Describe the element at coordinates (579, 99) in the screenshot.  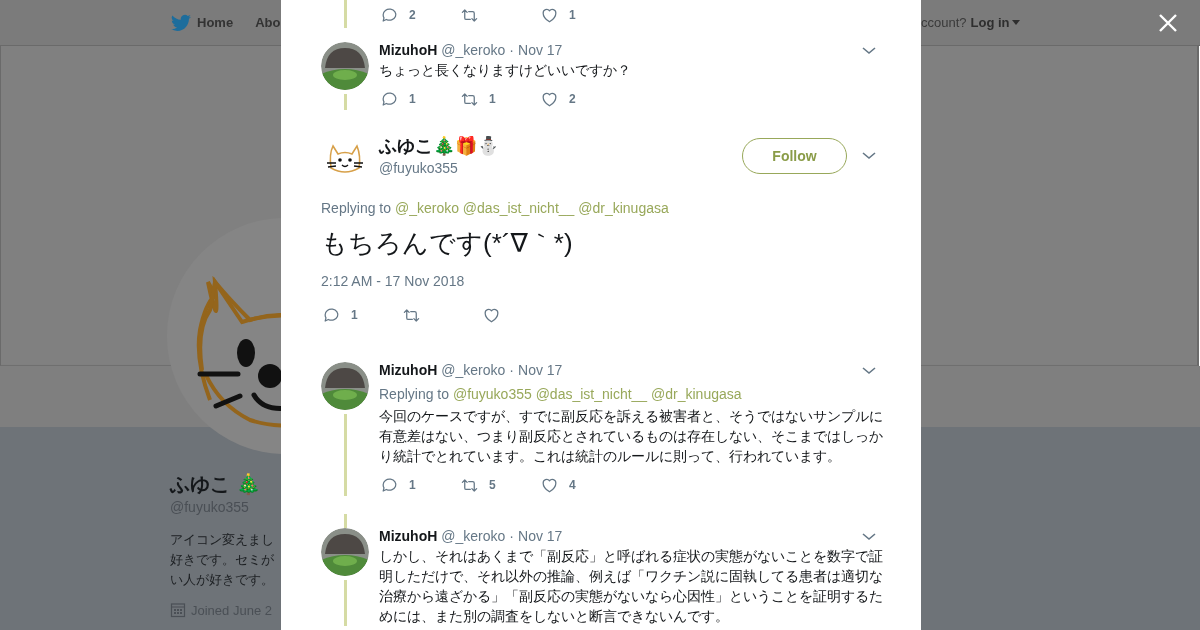
I see `like-button: 2` at that location.